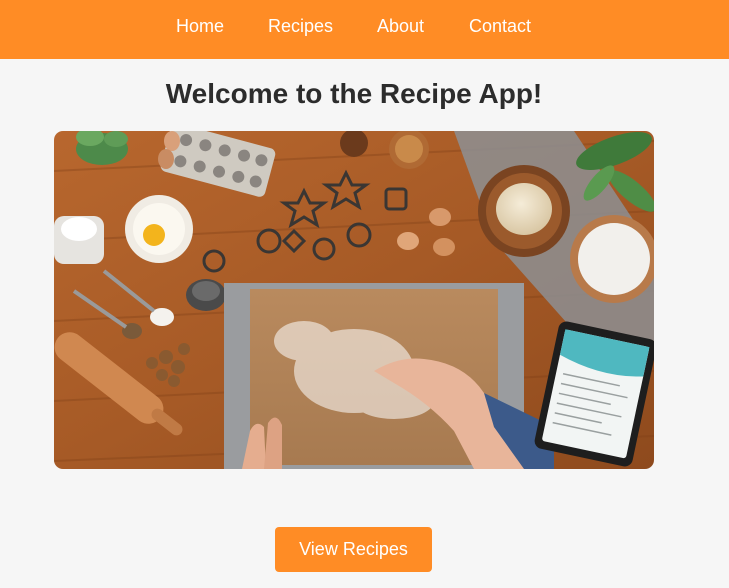  I want to click on nav-link-contact: Contact, so click(500, 26).